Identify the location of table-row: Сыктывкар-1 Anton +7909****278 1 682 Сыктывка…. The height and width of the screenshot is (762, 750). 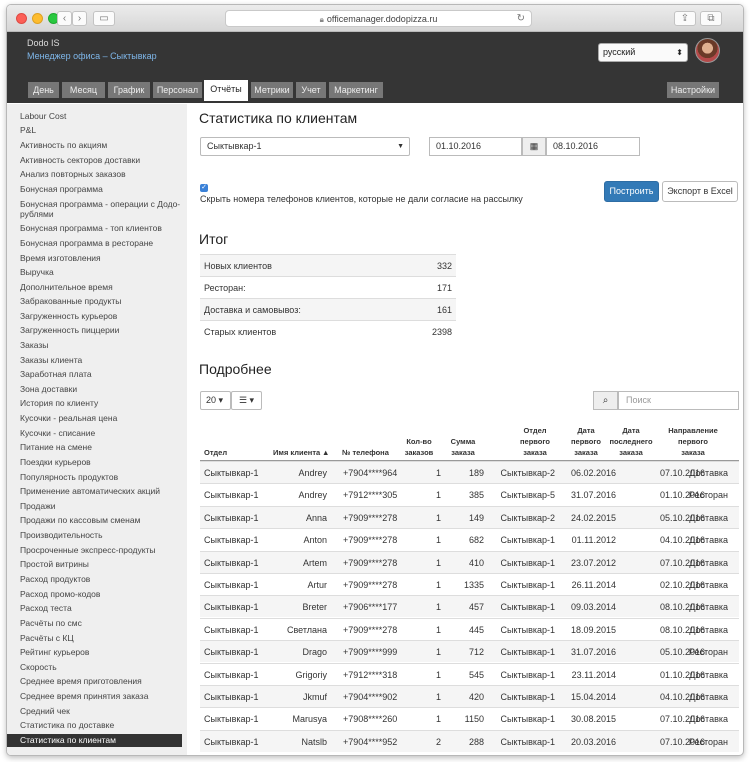
(469, 539).